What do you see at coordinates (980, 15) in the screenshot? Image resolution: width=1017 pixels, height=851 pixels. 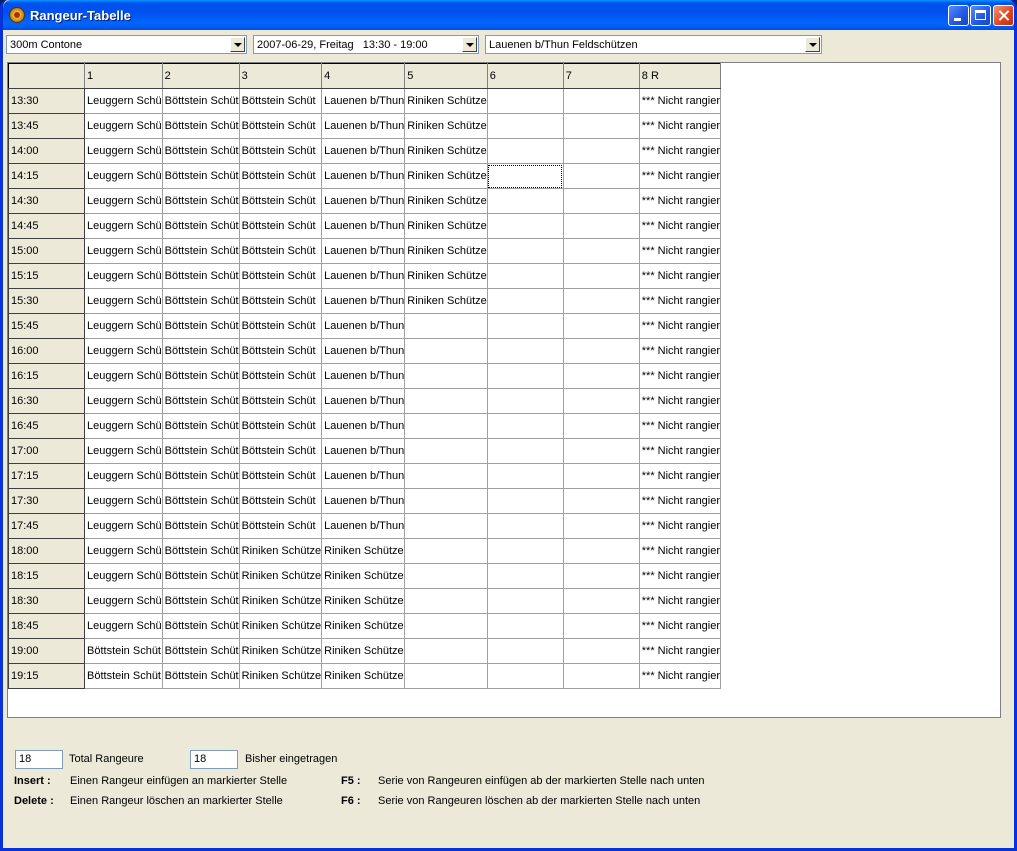 I see `maximize-button` at bounding box center [980, 15].